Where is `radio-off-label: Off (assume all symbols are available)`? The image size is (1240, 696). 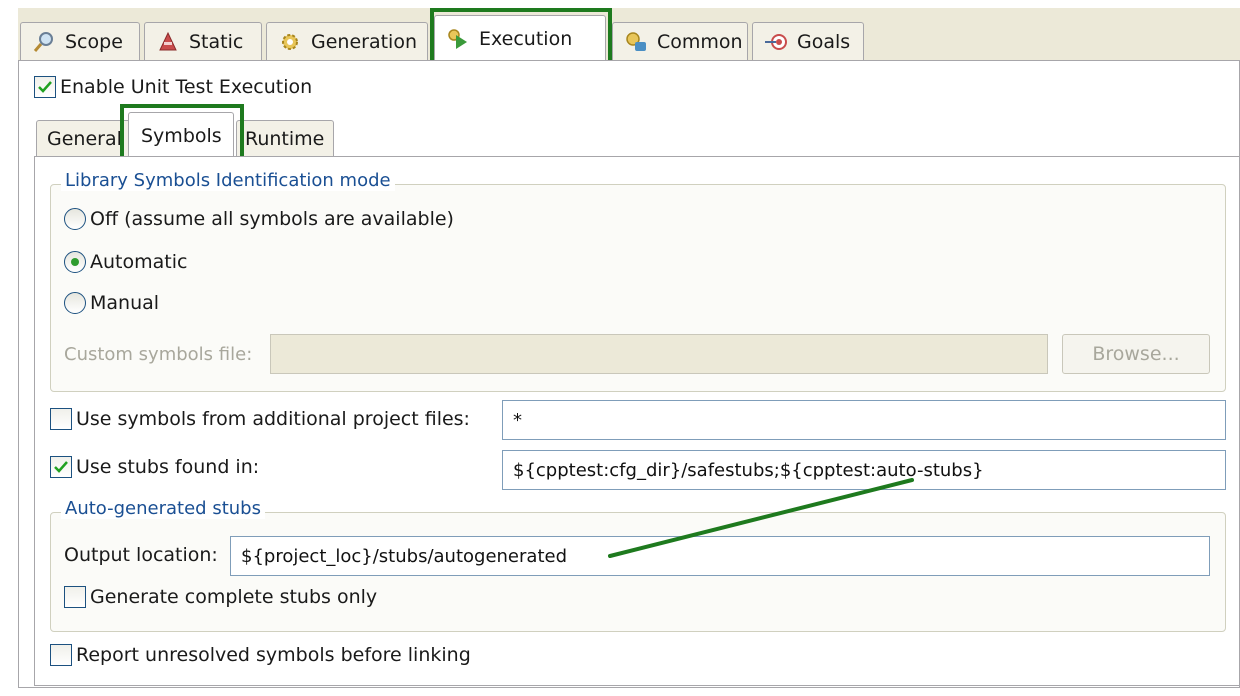 radio-off-label: Off (assume all symbols are available) is located at coordinates (272, 219).